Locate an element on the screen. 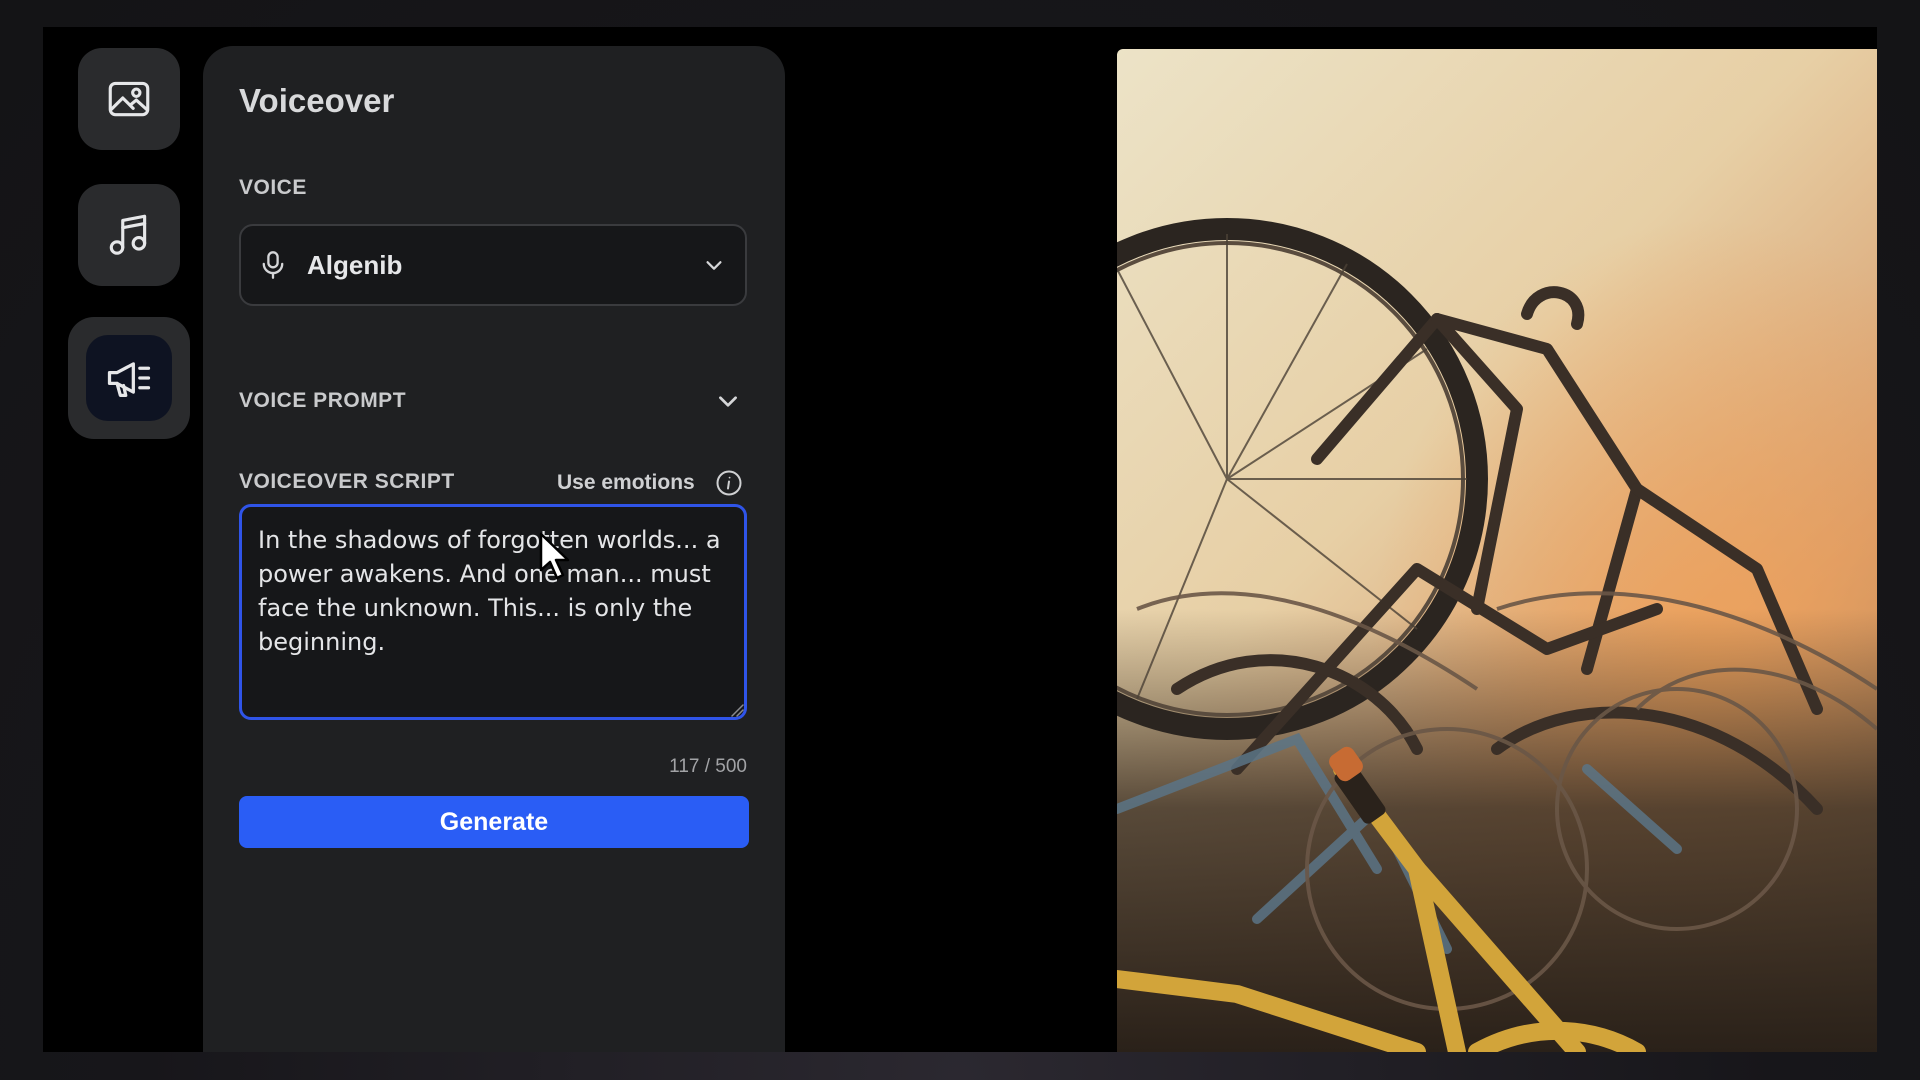 Image resolution: width=1920 pixels, height=1080 pixels. image-icon is located at coordinates (129, 99).